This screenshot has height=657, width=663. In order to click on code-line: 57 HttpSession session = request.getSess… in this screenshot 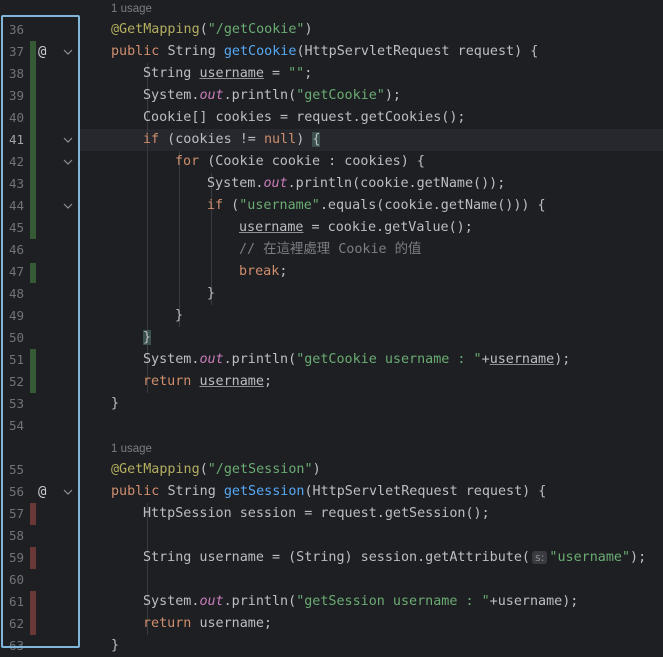, I will do `click(331, 514)`.